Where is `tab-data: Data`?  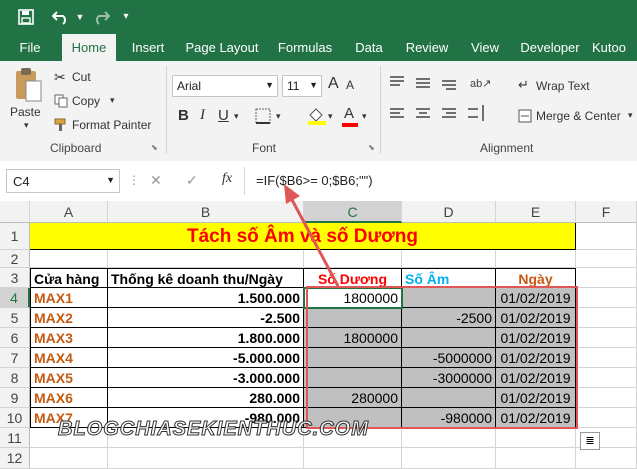
tab-data: Data is located at coordinates (369, 47).